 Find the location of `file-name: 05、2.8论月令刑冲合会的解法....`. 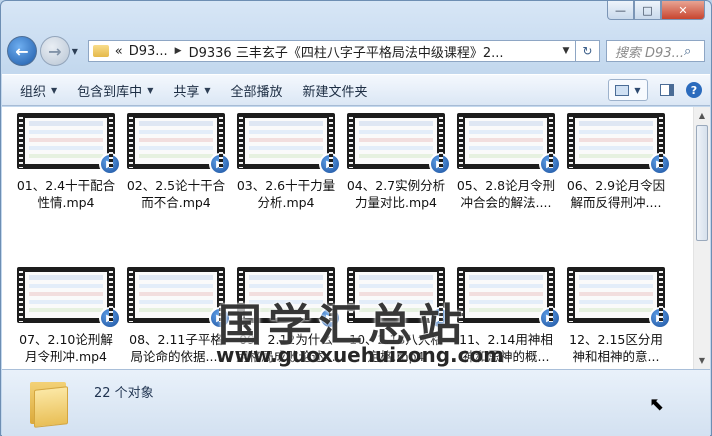

file-name: 05、2.8论月令刑冲合会的解法.... is located at coordinates (506, 194).